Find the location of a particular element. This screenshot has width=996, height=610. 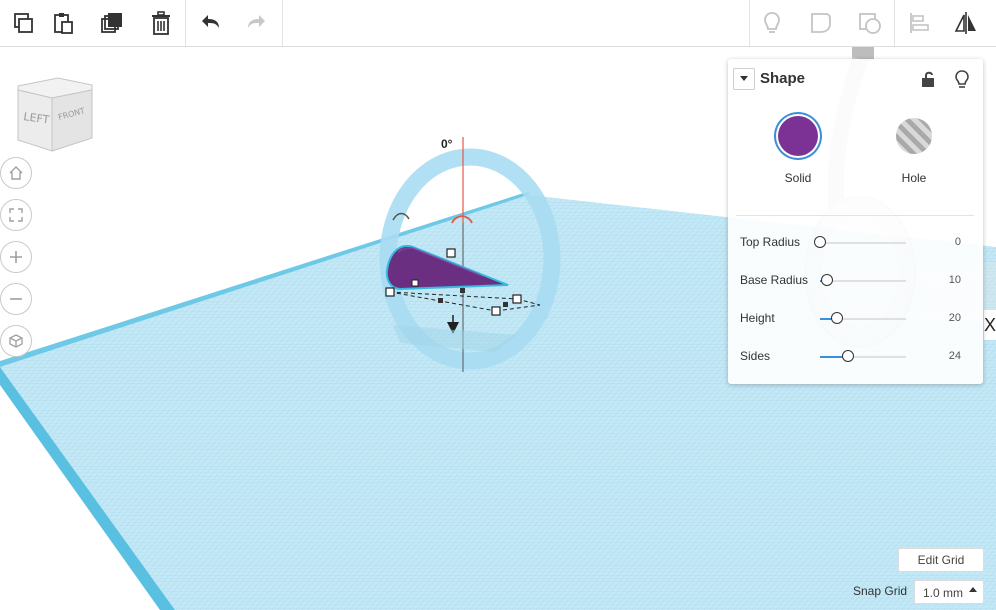

zoom-in-button is located at coordinates (16, 257).